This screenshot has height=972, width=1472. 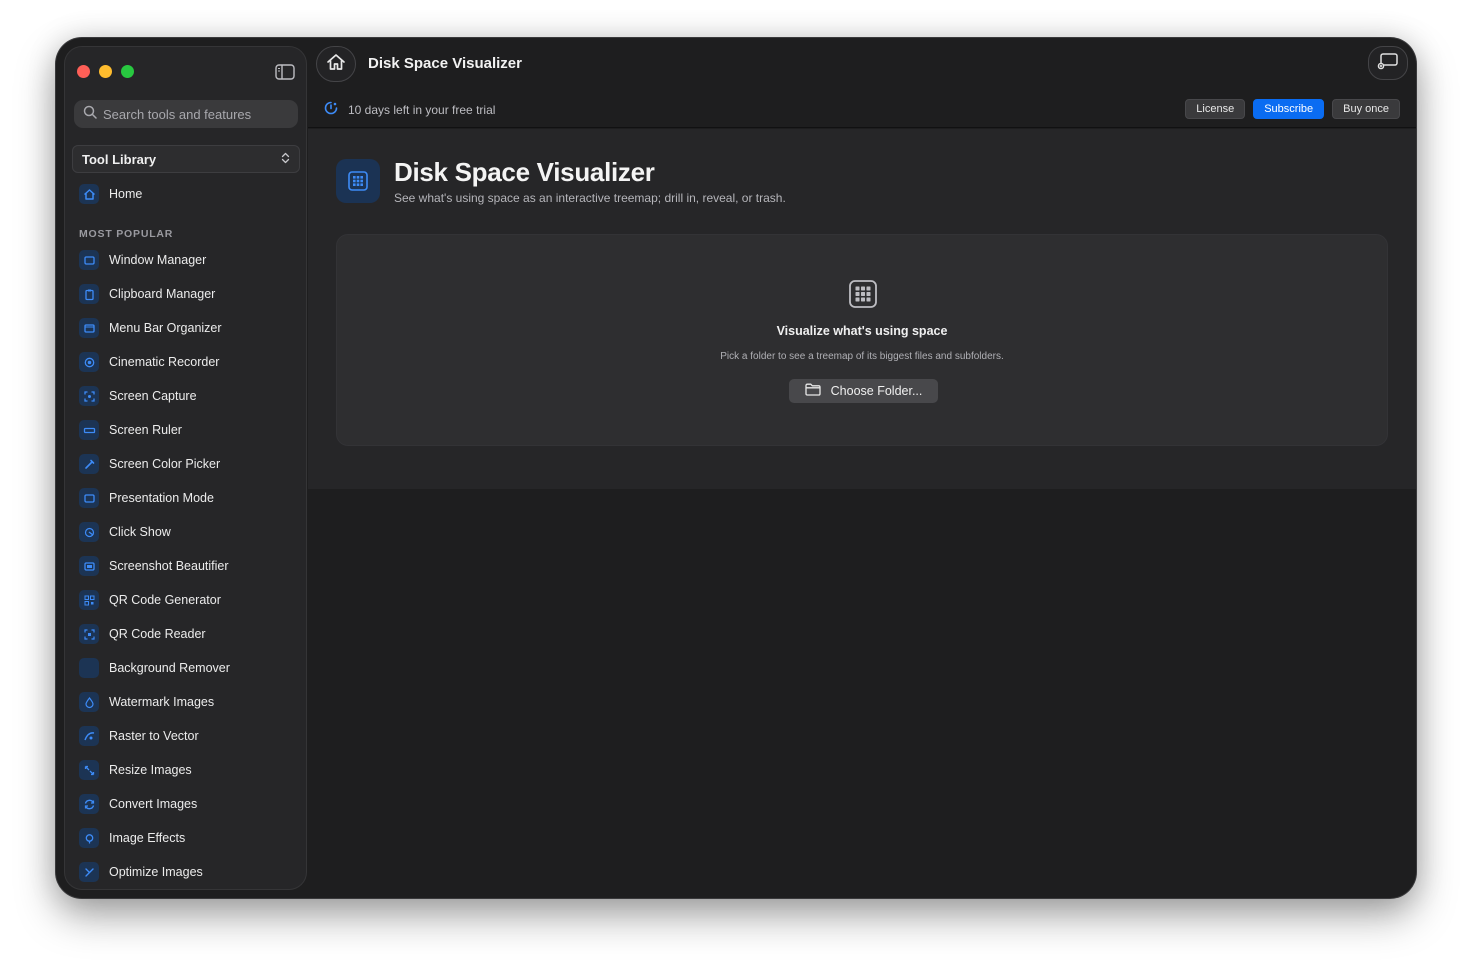 What do you see at coordinates (140, 532) in the screenshot?
I see `sidebar-item-label: Click Show` at bounding box center [140, 532].